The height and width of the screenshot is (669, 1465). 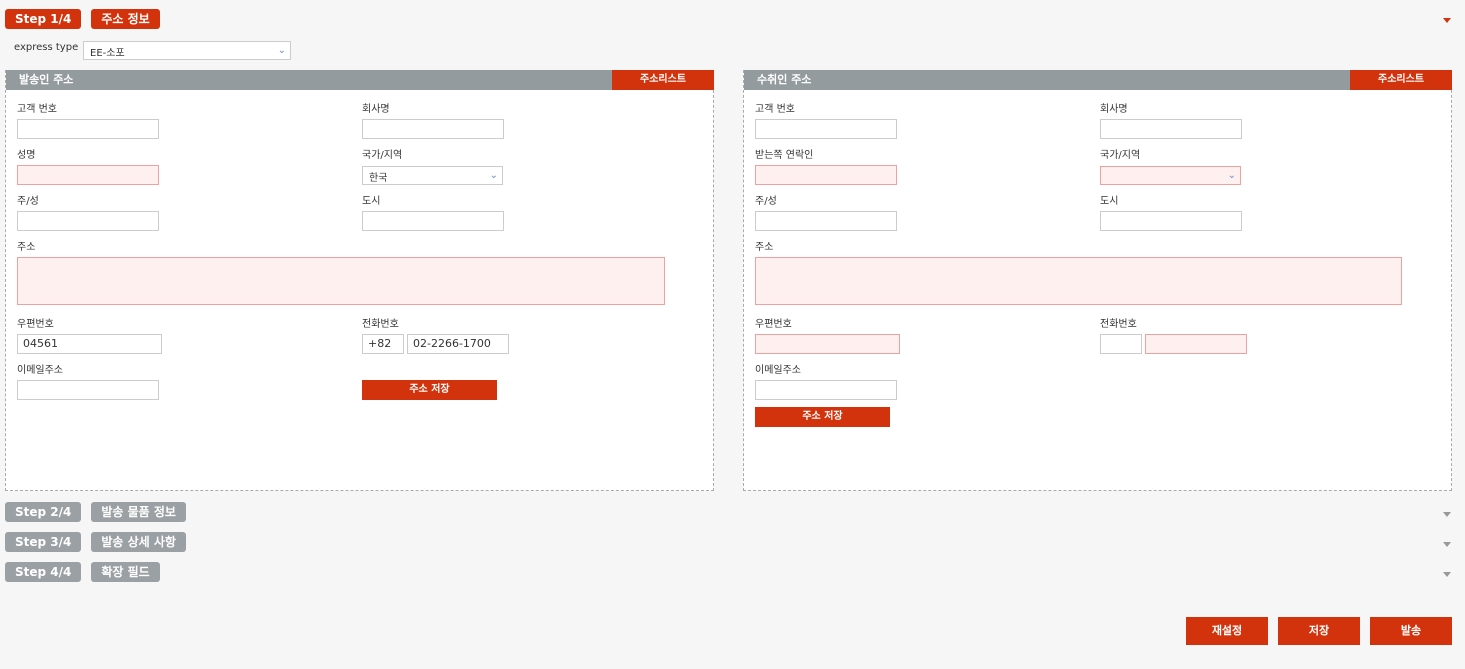 I want to click on receiver-save-address-button: 주소 저장, so click(x=822, y=417).